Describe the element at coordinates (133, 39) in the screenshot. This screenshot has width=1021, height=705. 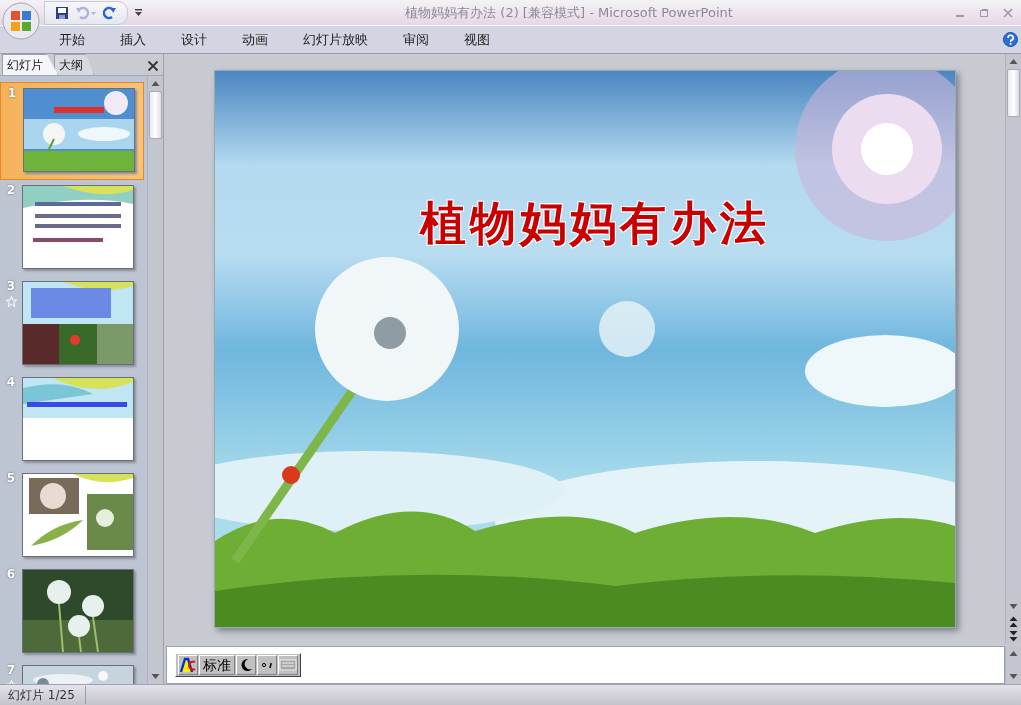
I see `ribbon-tab: 插入` at that location.